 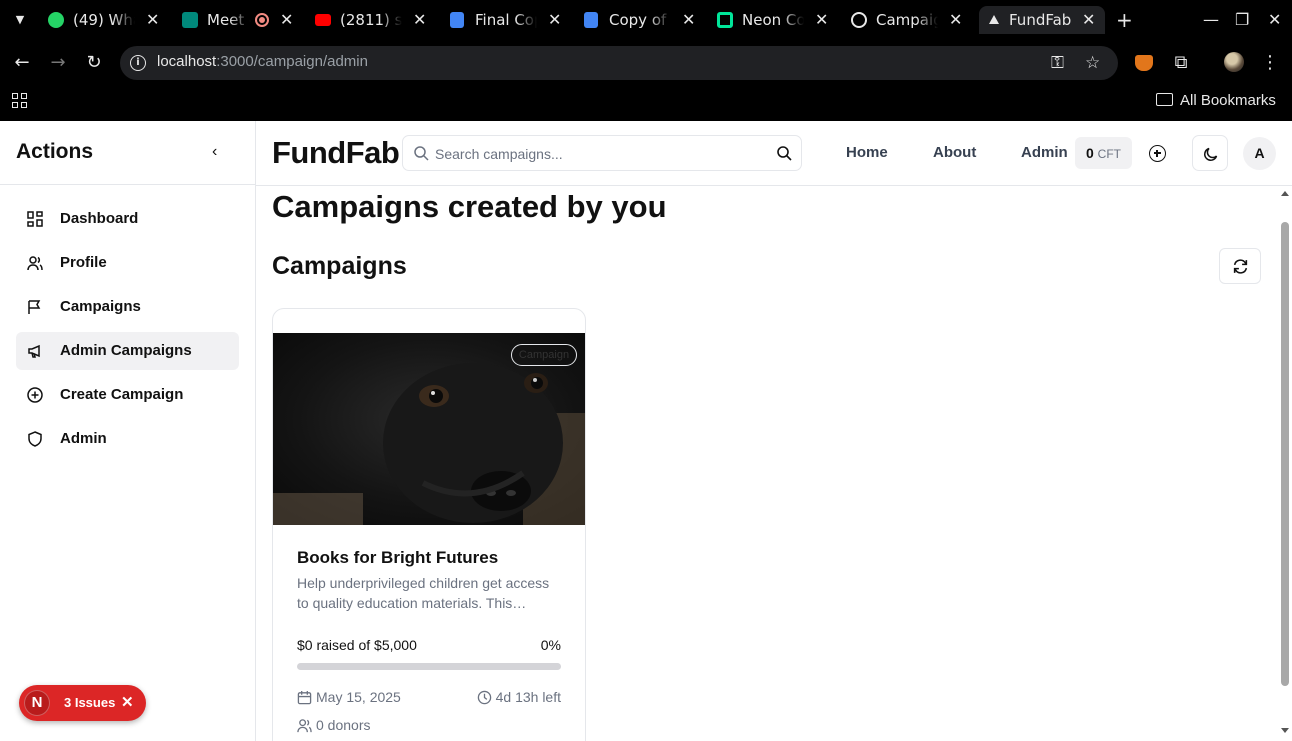 What do you see at coordinates (421, 153) in the screenshot?
I see `search-icon` at bounding box center [421, 153].